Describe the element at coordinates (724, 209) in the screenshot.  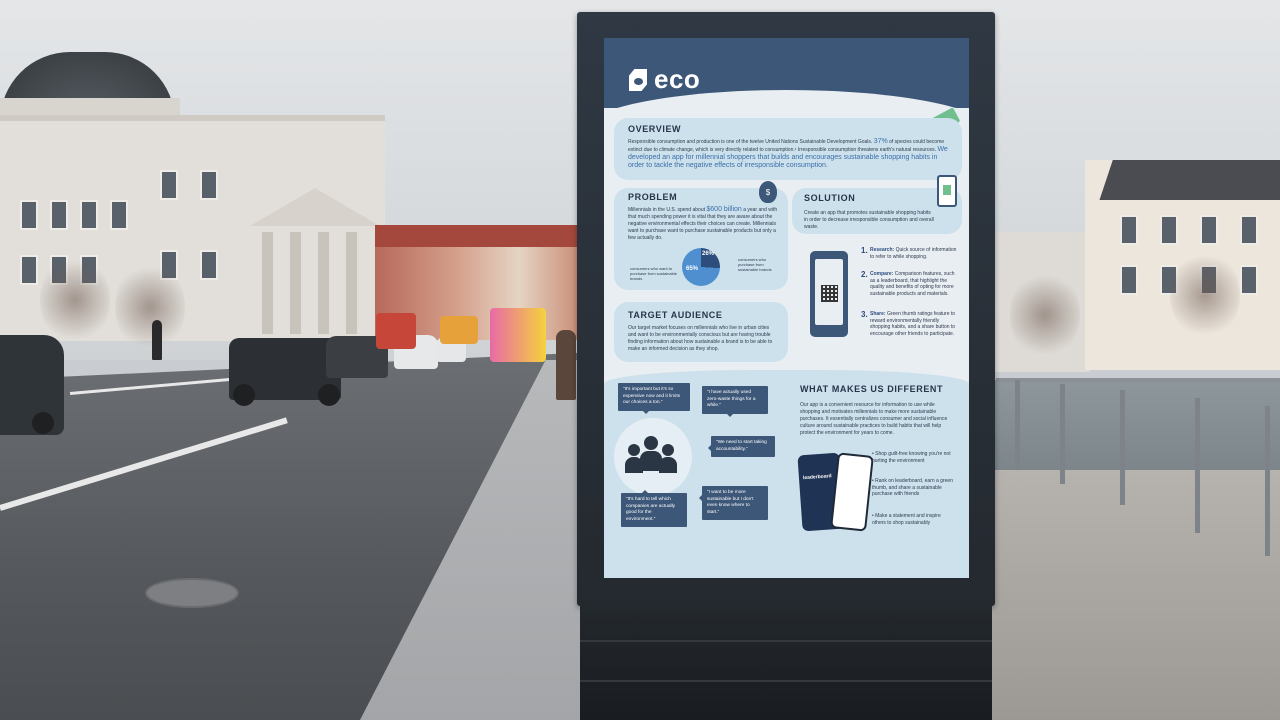
I see `problem-highlight: $600 billion` at that location.